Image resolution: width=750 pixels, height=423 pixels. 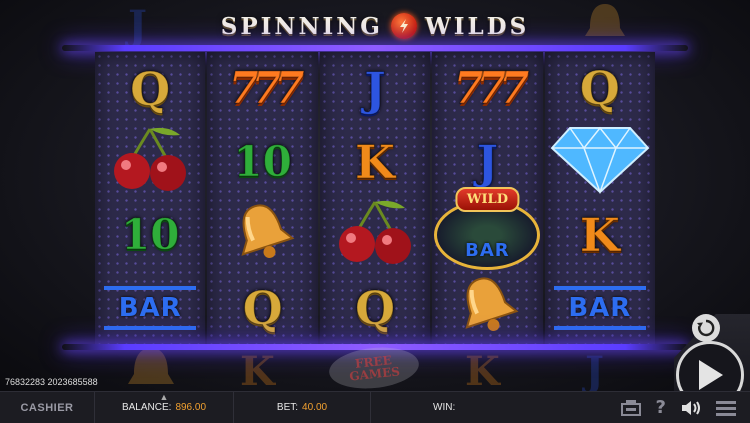 I want to click on autoplay-button, so click(x=706, y=328).